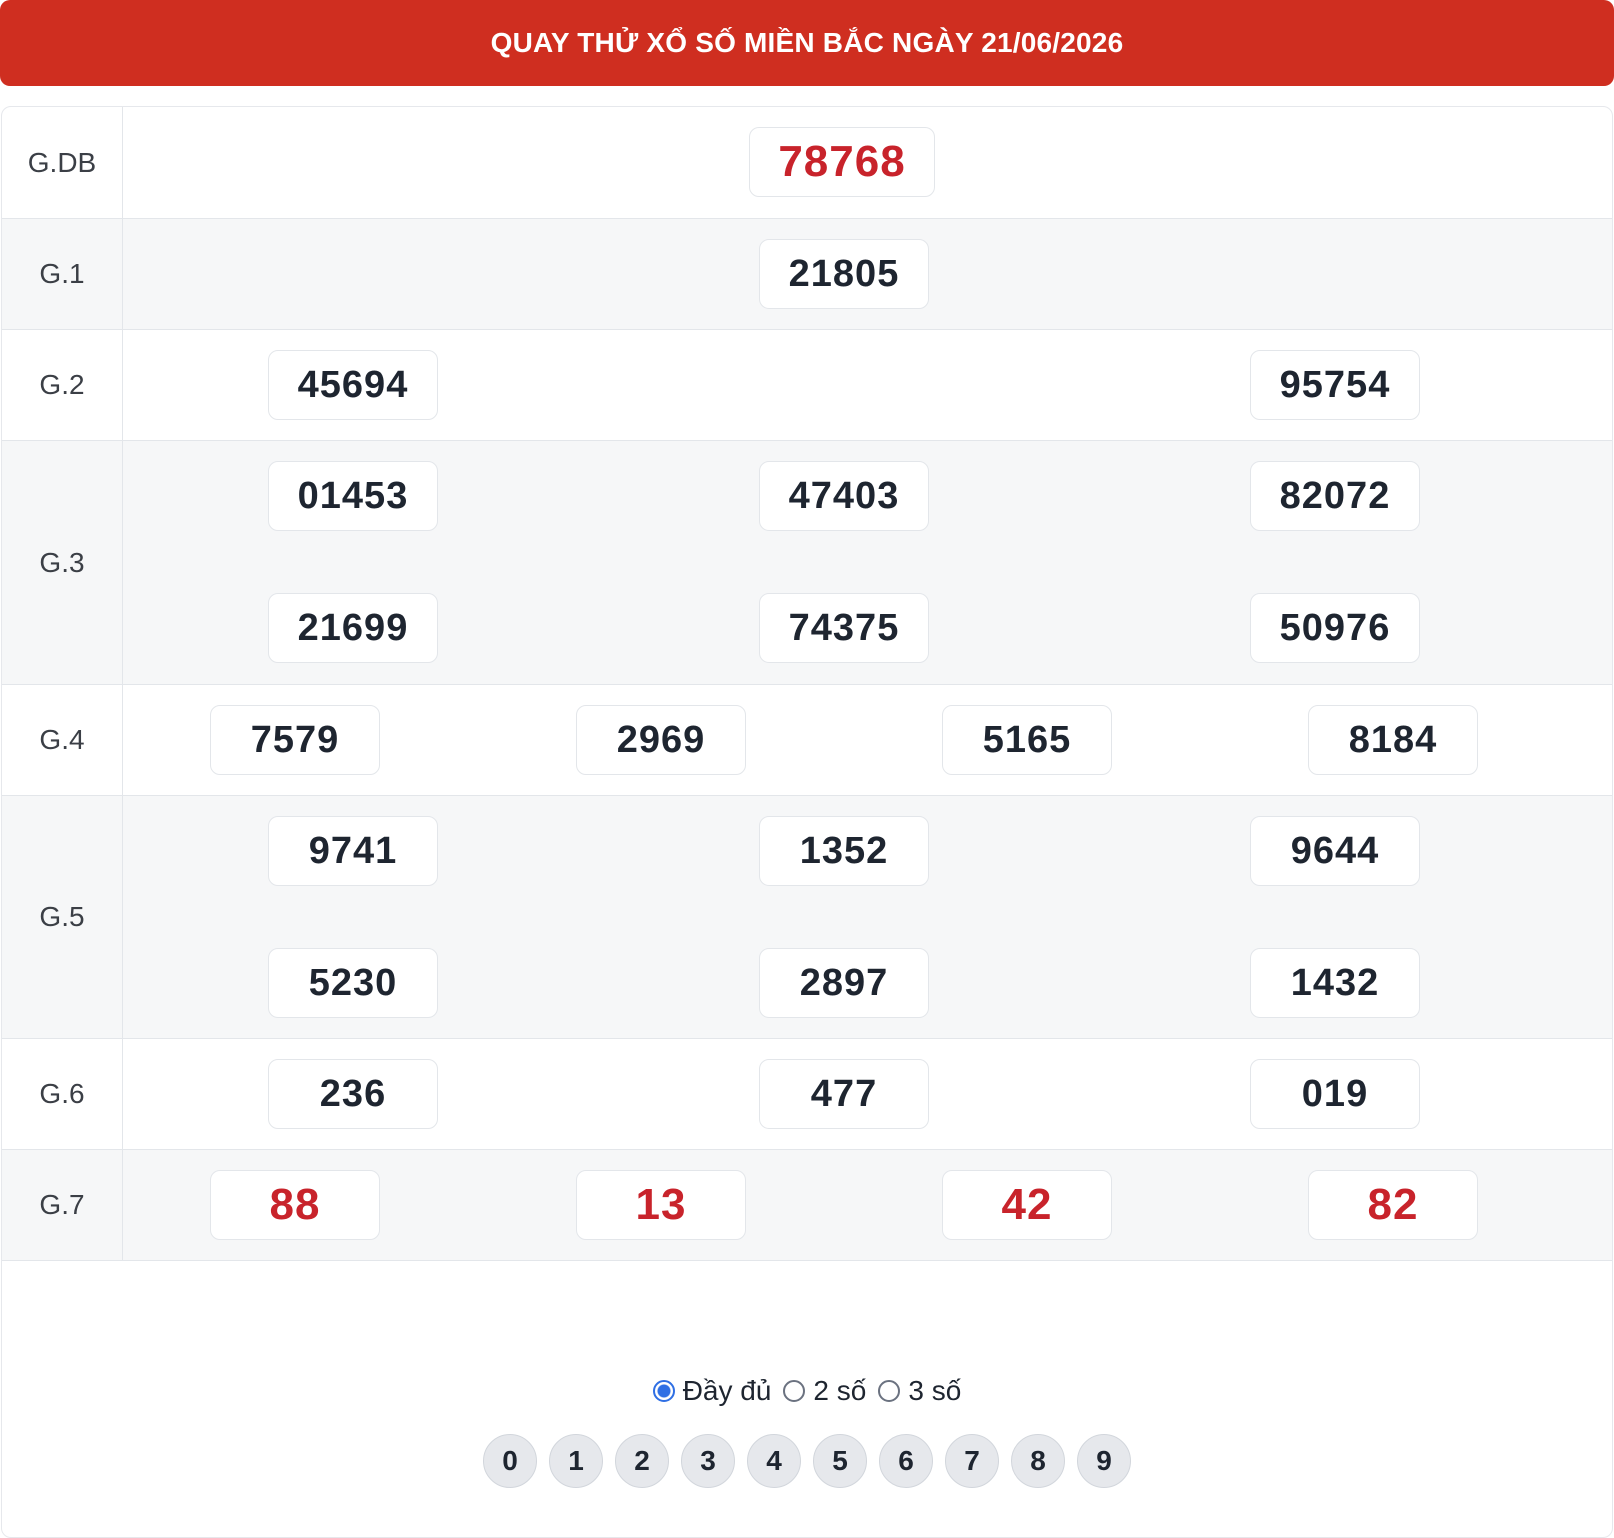  What do you see at coordinates (840, 1390) in the screenshot?
I see `option-label: 2 số` at bounding box center [840, 1390].